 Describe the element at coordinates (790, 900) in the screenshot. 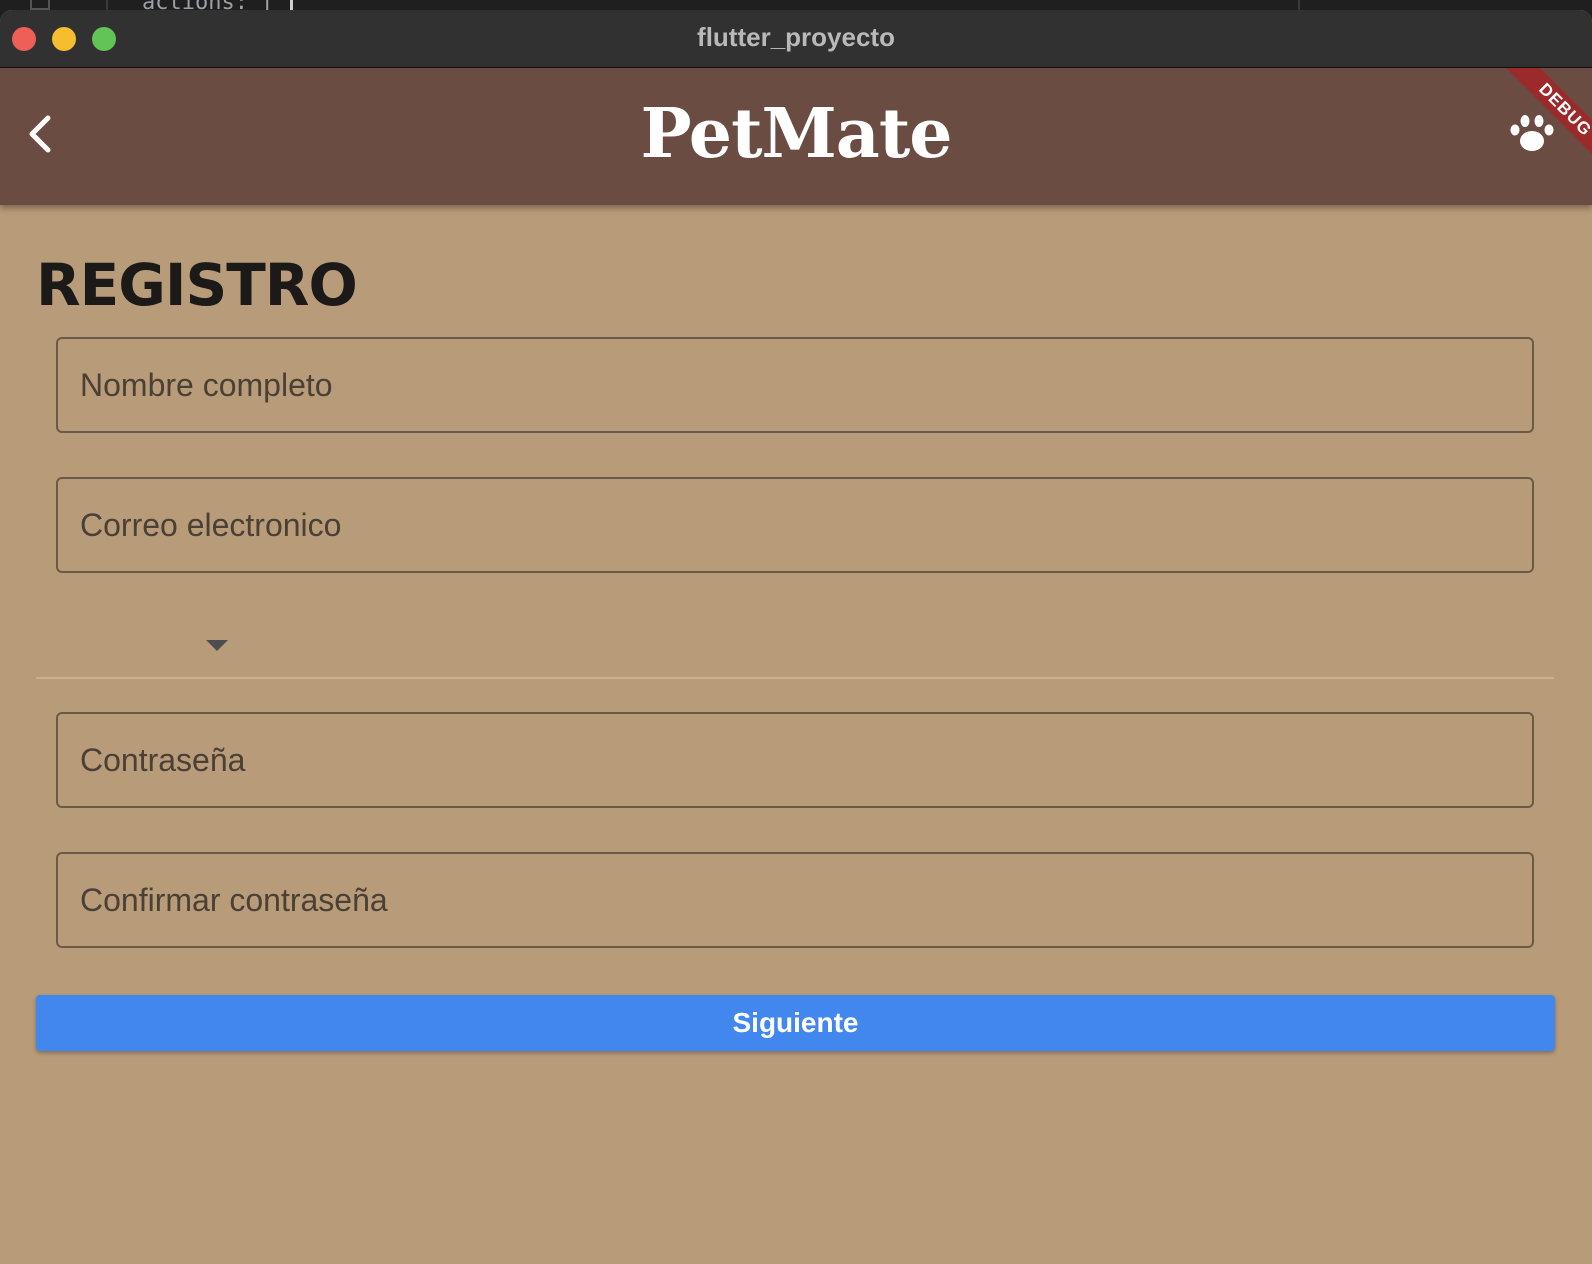

I see `confirm-password-input` at that location.